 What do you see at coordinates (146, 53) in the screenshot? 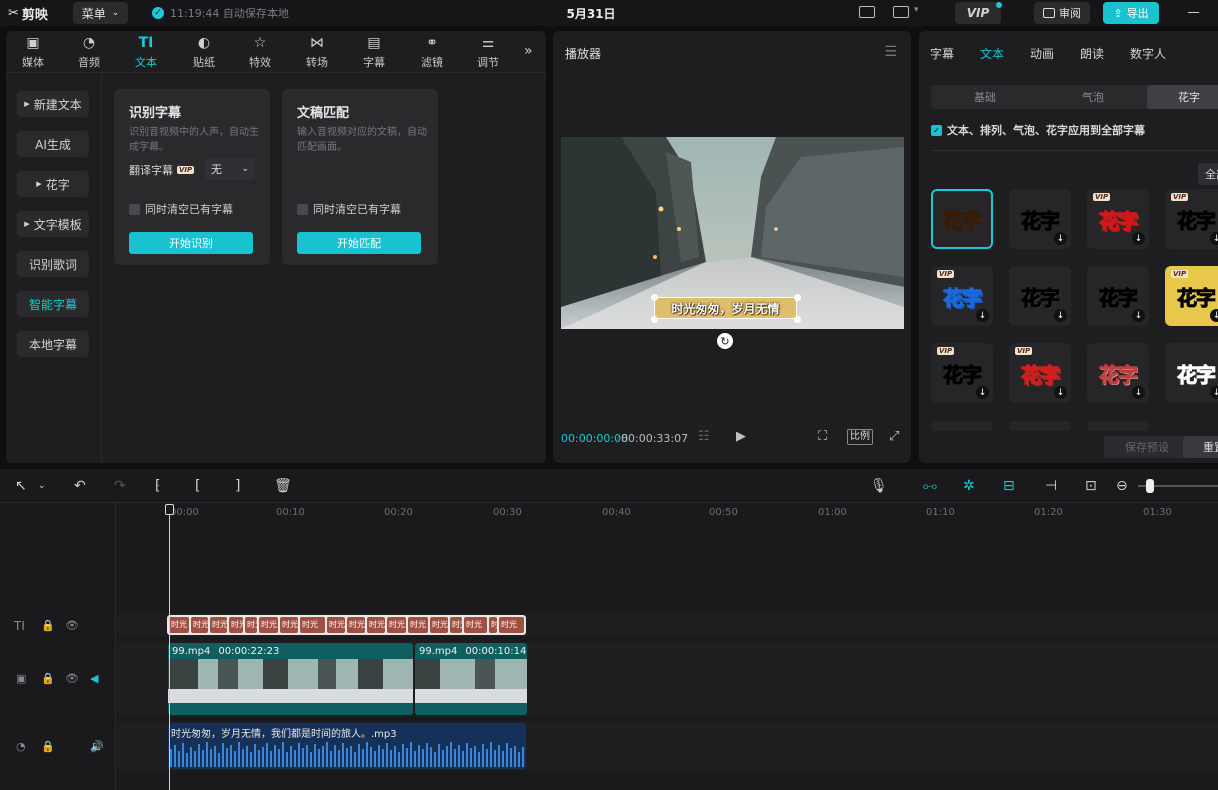
I see `tab-text: TI 文本` at bounding box center [146, 53].